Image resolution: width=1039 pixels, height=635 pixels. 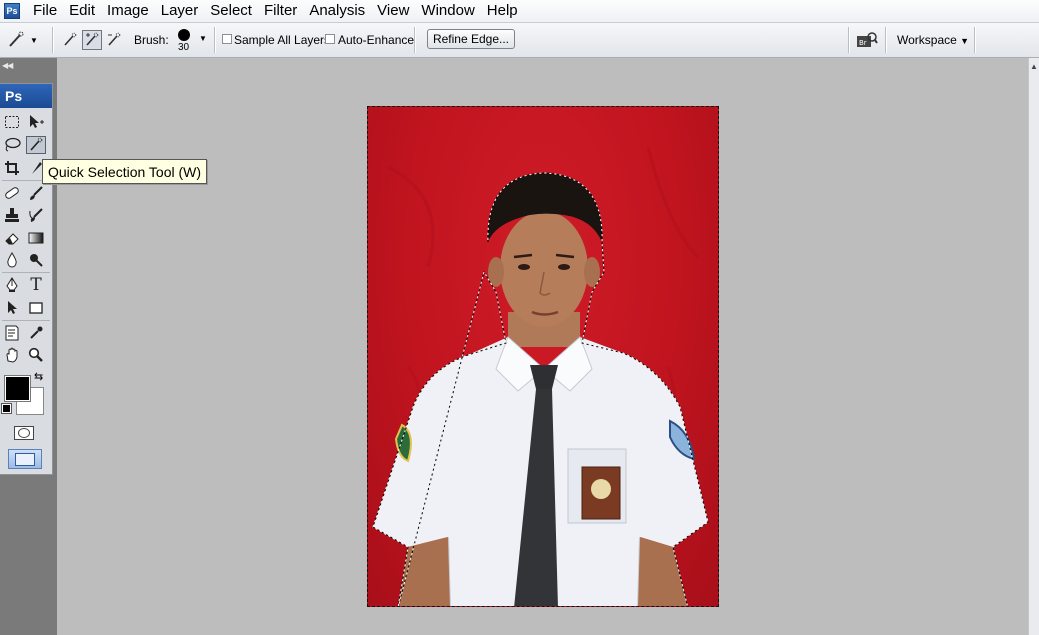 I want to click on screen-mode-button, so click(x=25, y=459).